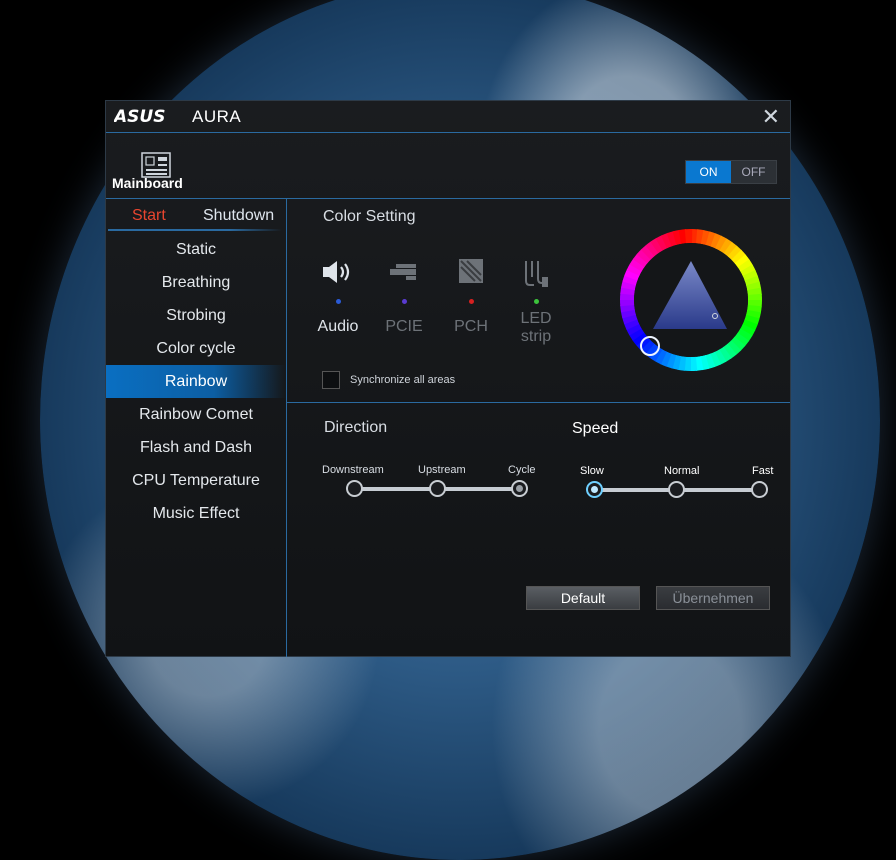  Describe the element at coordinates (471, 271) in the screenshot. I see `pch-chip-icon` at that location.